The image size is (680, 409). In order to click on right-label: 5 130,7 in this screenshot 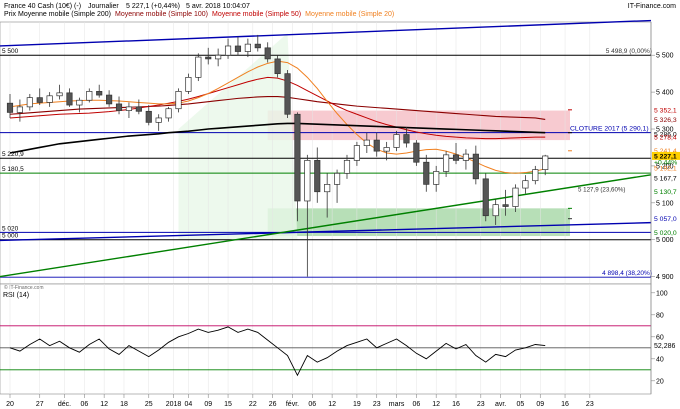, I will do `click(665, 192)`.